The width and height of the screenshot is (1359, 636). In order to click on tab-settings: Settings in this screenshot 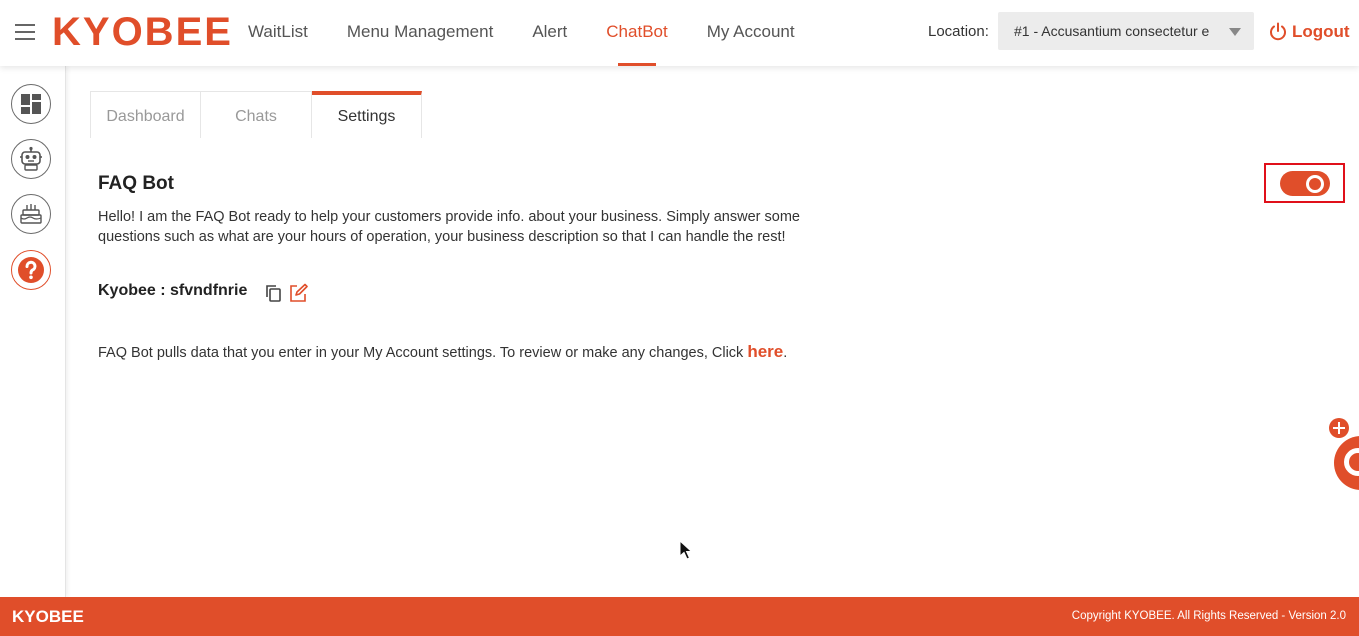, I will do `click(367, 114)`.